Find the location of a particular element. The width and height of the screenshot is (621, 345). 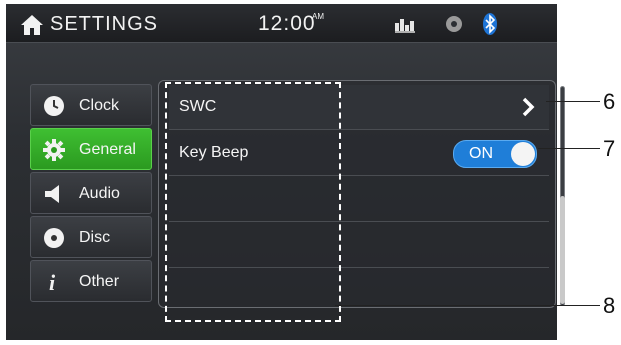

toggle-knob is located at coordinates (523, 154).